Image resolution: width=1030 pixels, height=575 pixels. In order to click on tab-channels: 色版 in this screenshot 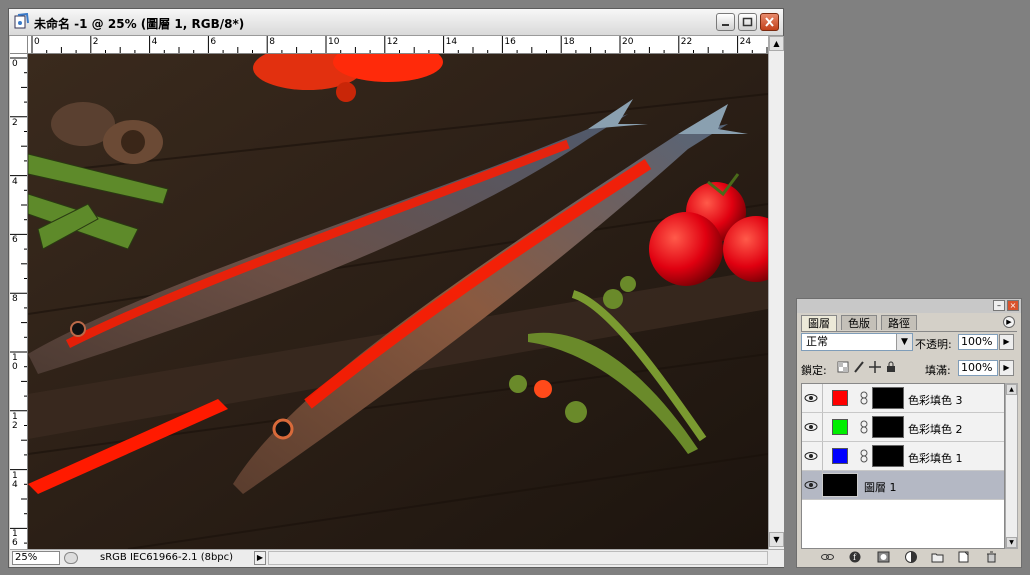, I will do `click(859, 322)`.